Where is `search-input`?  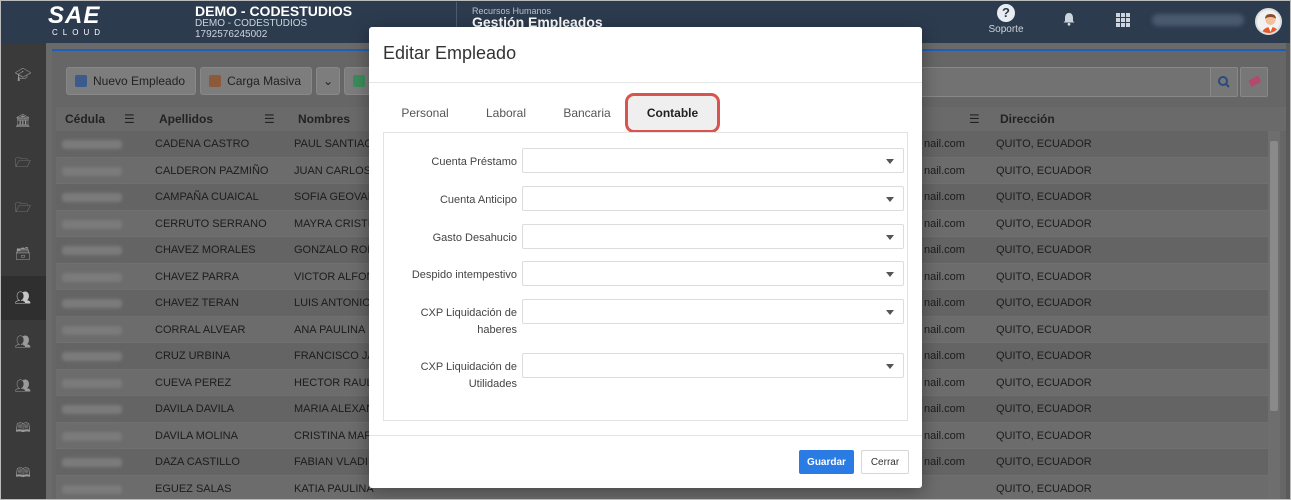
search-input is located at coordinates (1076, 82).